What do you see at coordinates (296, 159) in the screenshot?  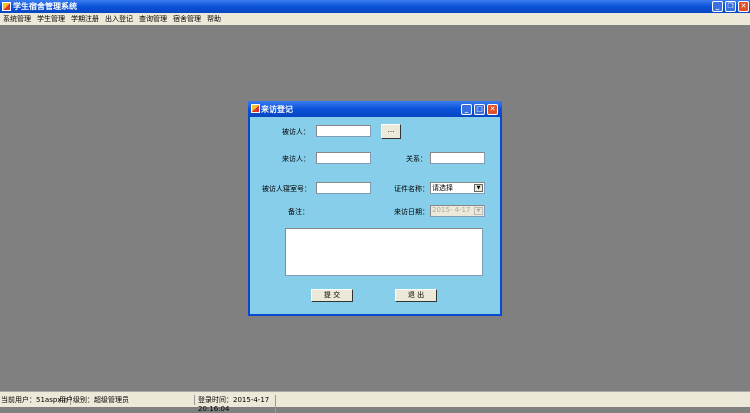 I see `visitor-label: 来访人：` at bounding box center [296, 159].